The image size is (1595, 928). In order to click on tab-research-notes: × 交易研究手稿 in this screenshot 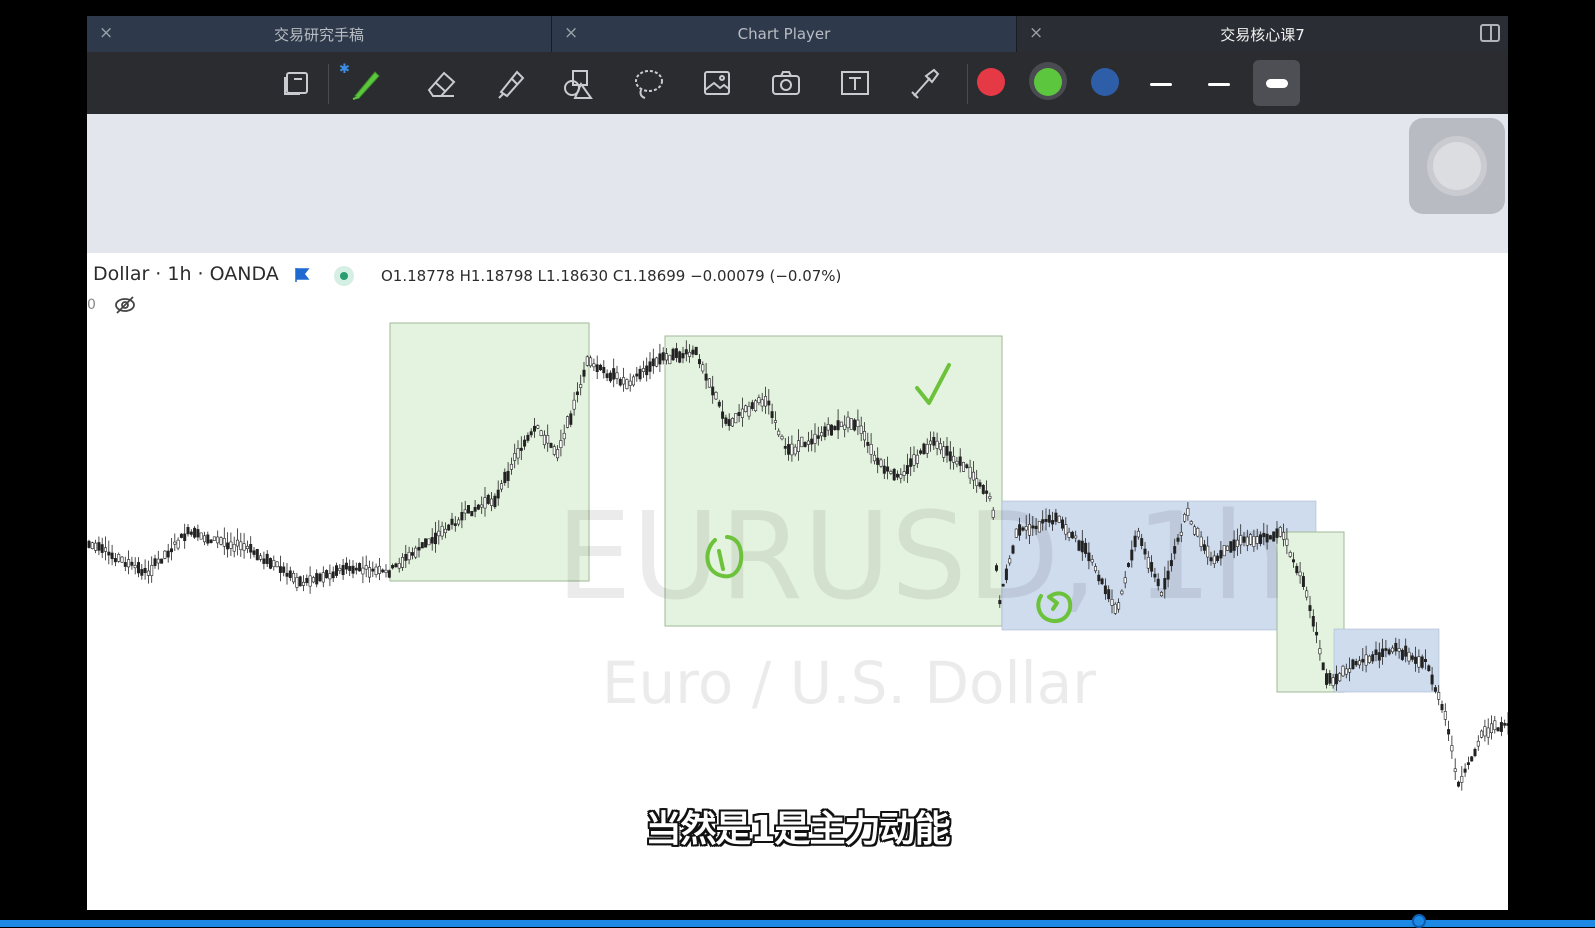, I will do `click(319, 34)`.